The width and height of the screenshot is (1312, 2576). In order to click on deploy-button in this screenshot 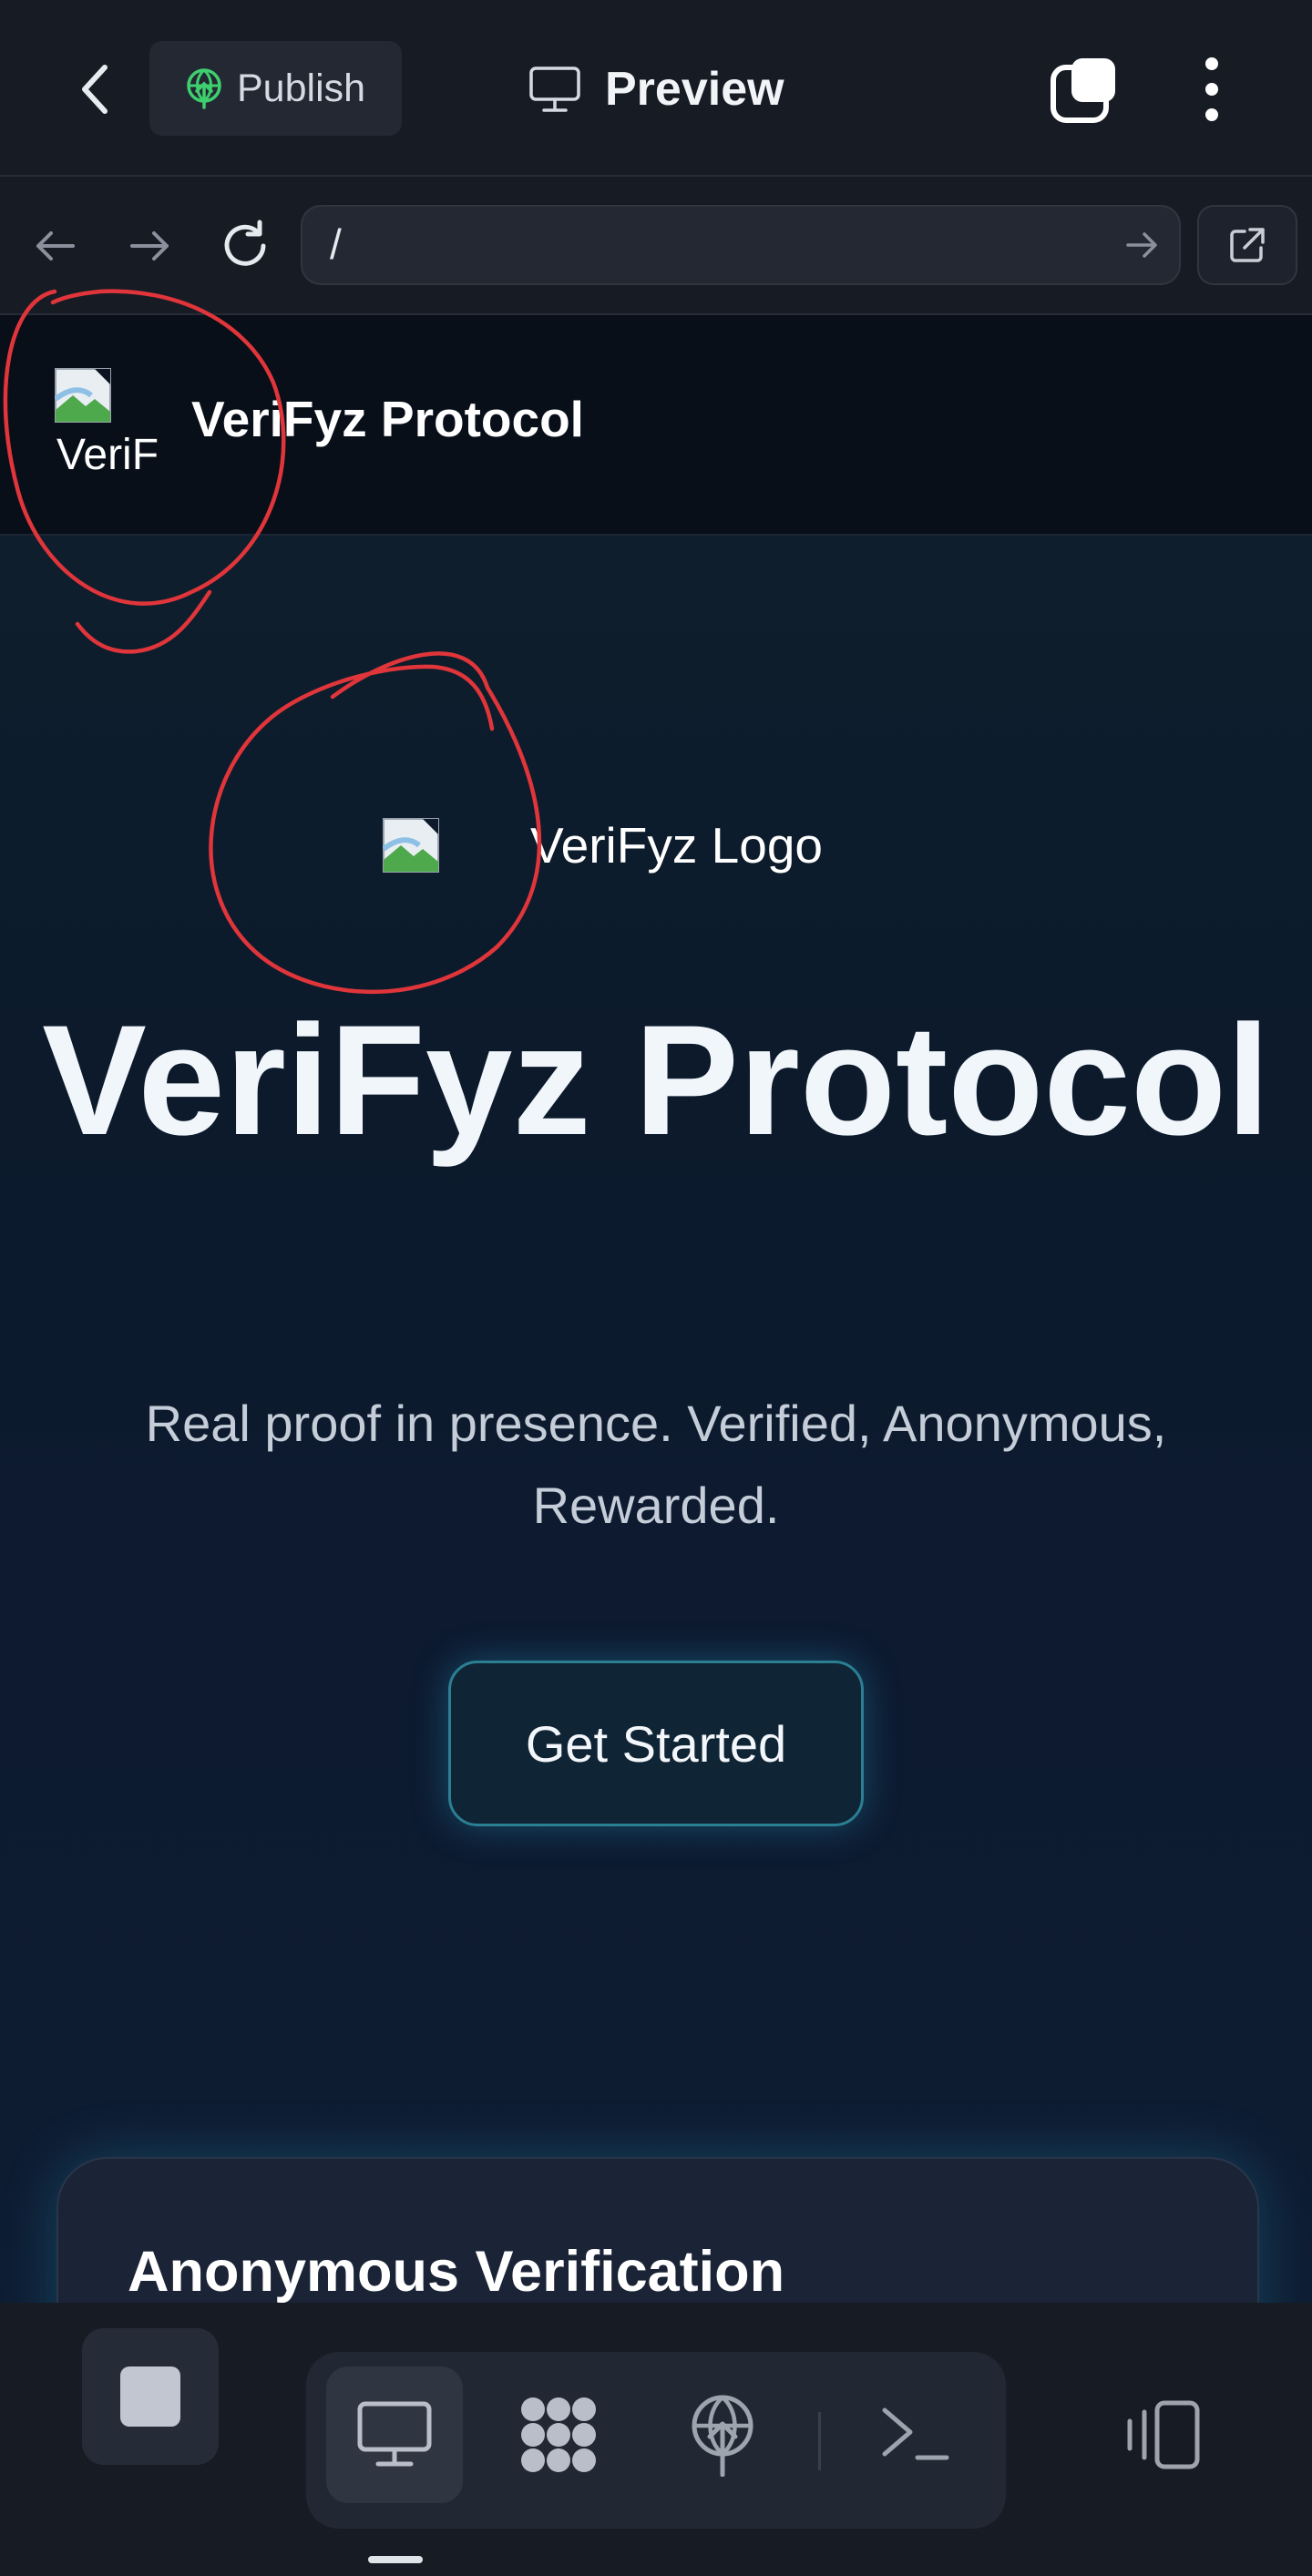, I will do `click(722, 2434)`.